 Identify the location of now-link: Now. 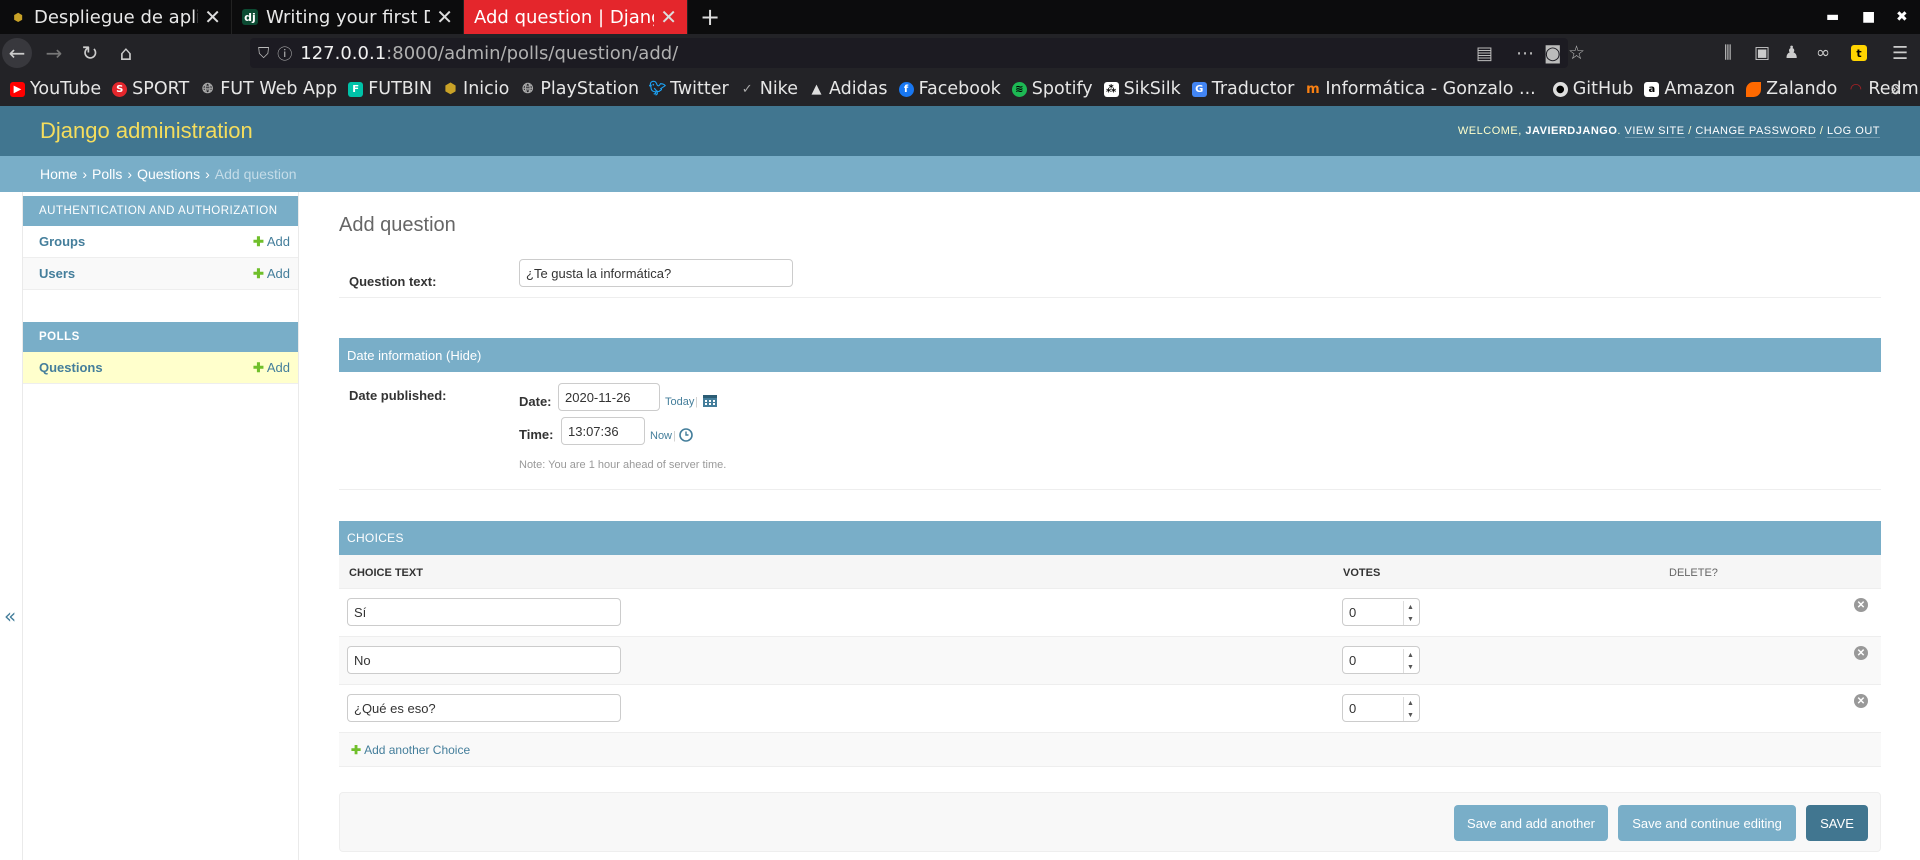
(661, 436).